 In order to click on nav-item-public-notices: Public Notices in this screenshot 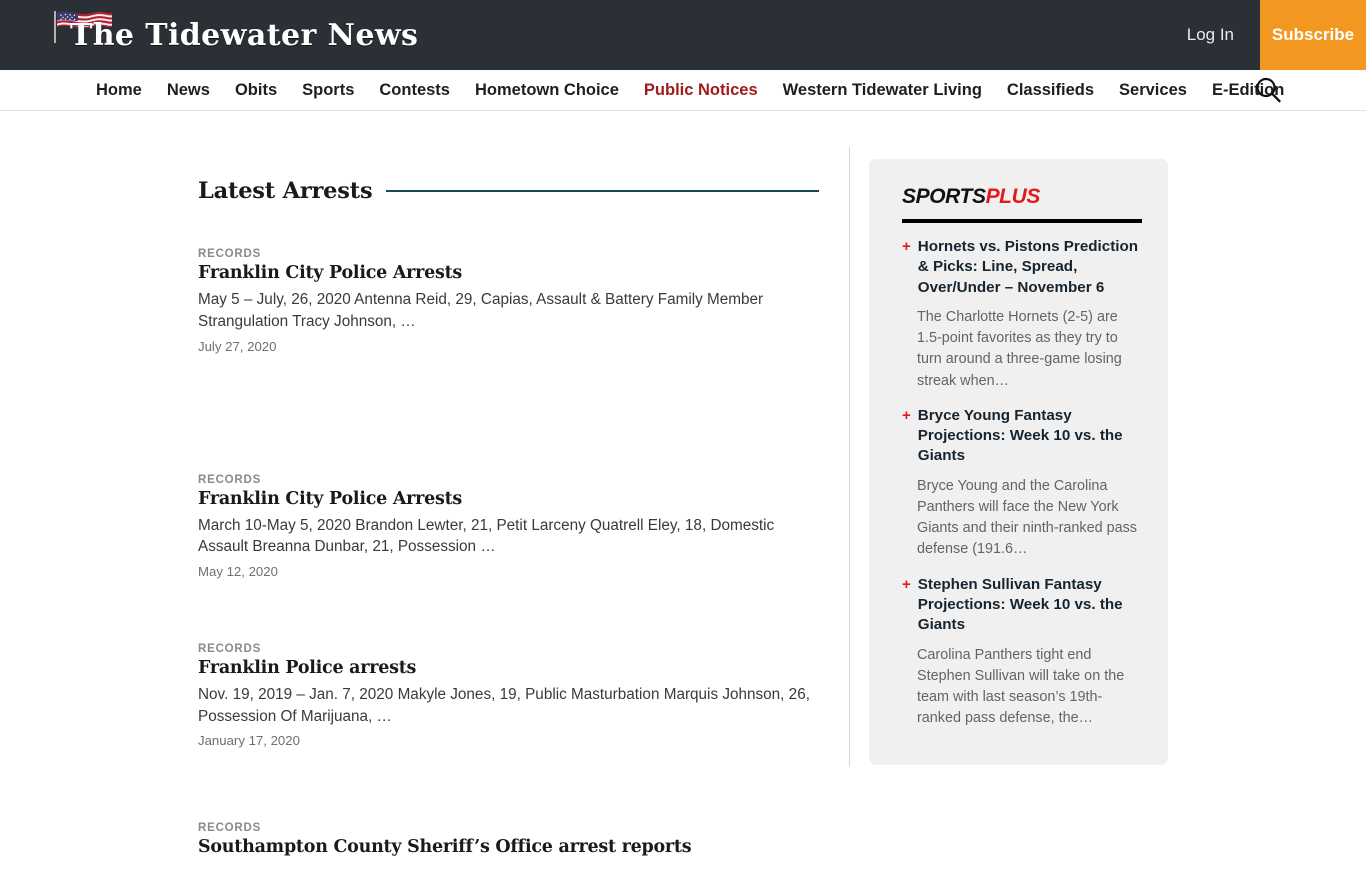, I will do `click(701, 90)`.